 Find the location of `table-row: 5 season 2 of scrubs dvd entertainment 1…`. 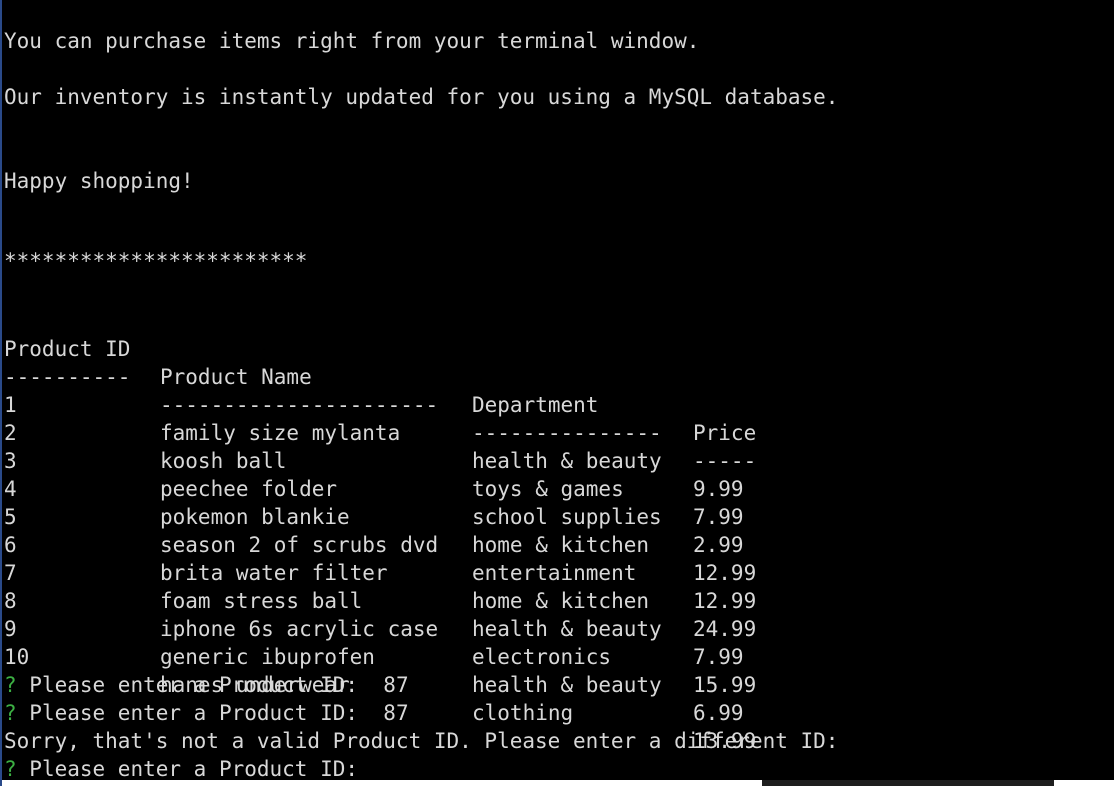

table-row: 5 season 2 of scrubs dvd entertainment 1… is located at coordinates (380, 544).